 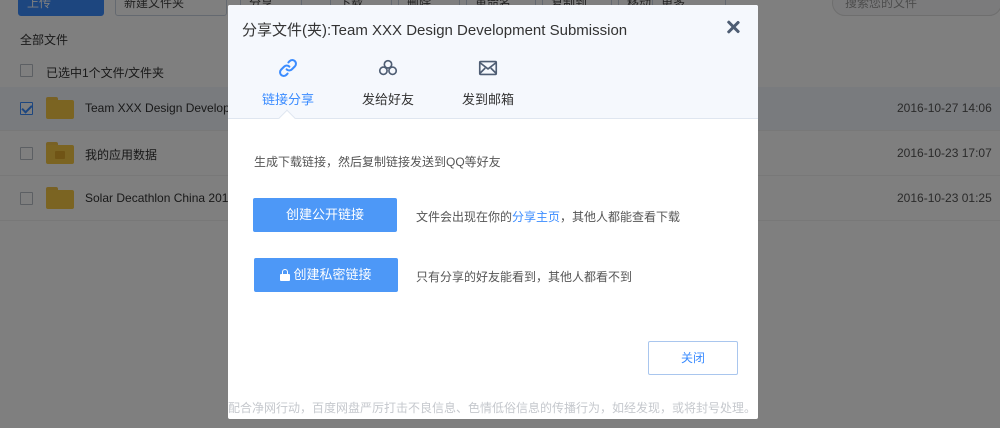 I want to click on close-button-label: 关闭, so click(x=692, y=358).